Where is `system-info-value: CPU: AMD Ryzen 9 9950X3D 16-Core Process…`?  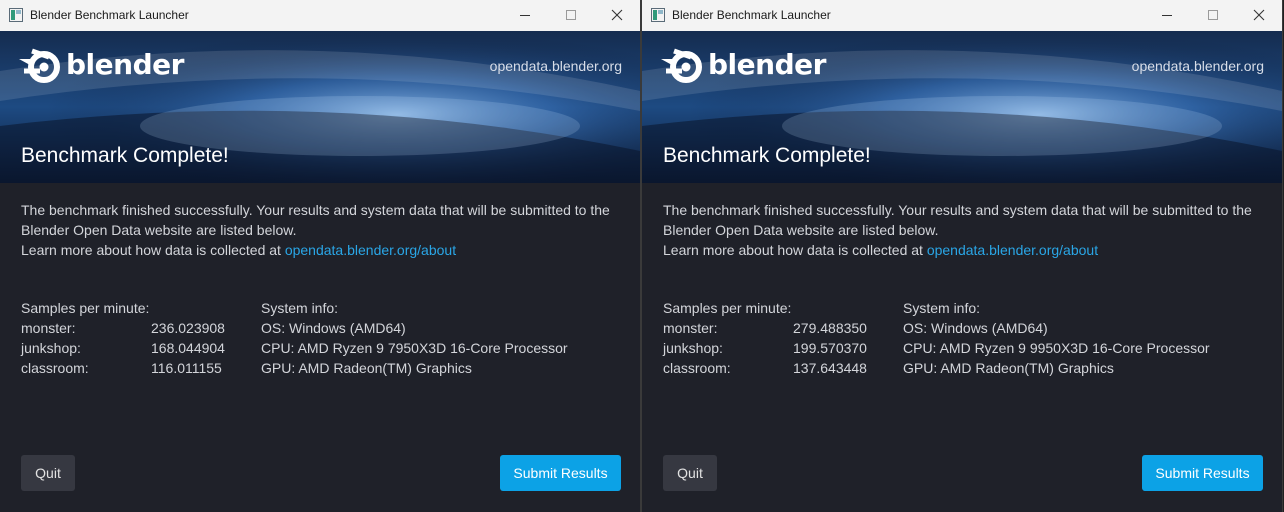
system-info-value: CPU: AMD Ryzen 9 9950X3D 16-Core Process… is located at coordinates (1056, 348).